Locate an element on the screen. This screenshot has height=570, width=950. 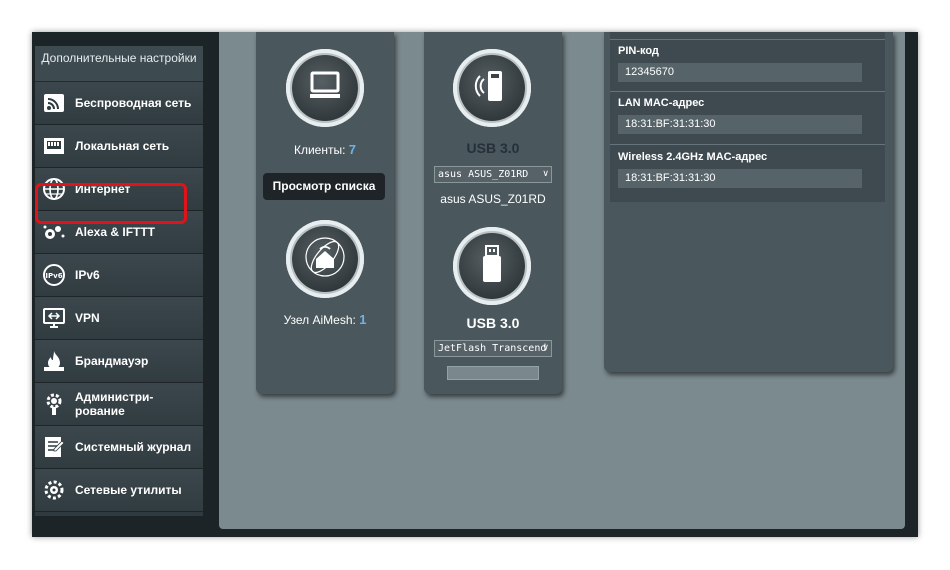
sidebar-item-internet: Интернет is located at coordinates (119, 189).